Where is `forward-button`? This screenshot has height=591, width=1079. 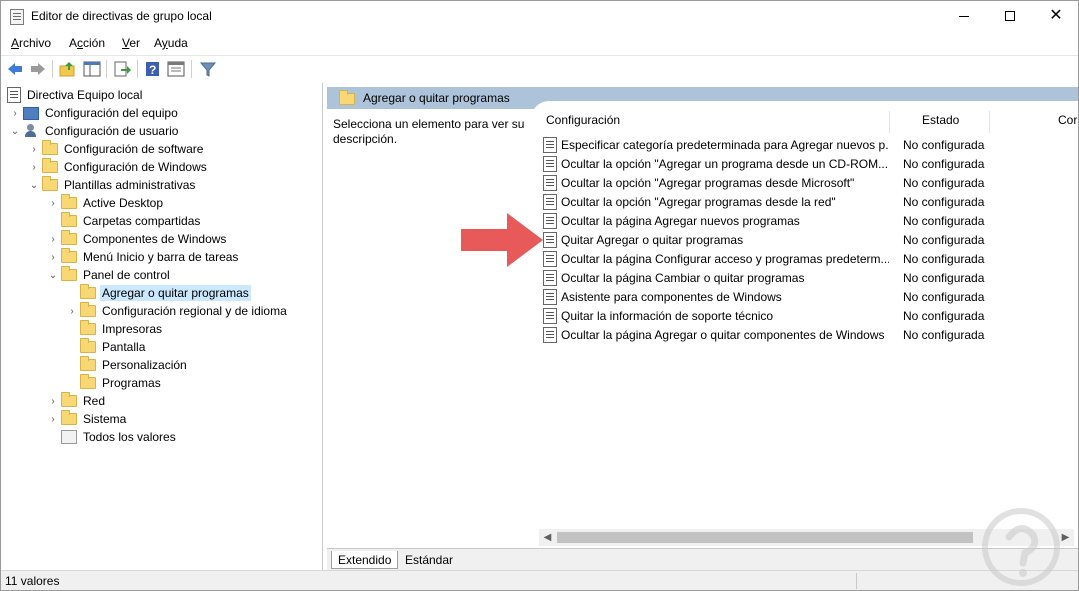 forward-button is located at coordinates (38, 69).